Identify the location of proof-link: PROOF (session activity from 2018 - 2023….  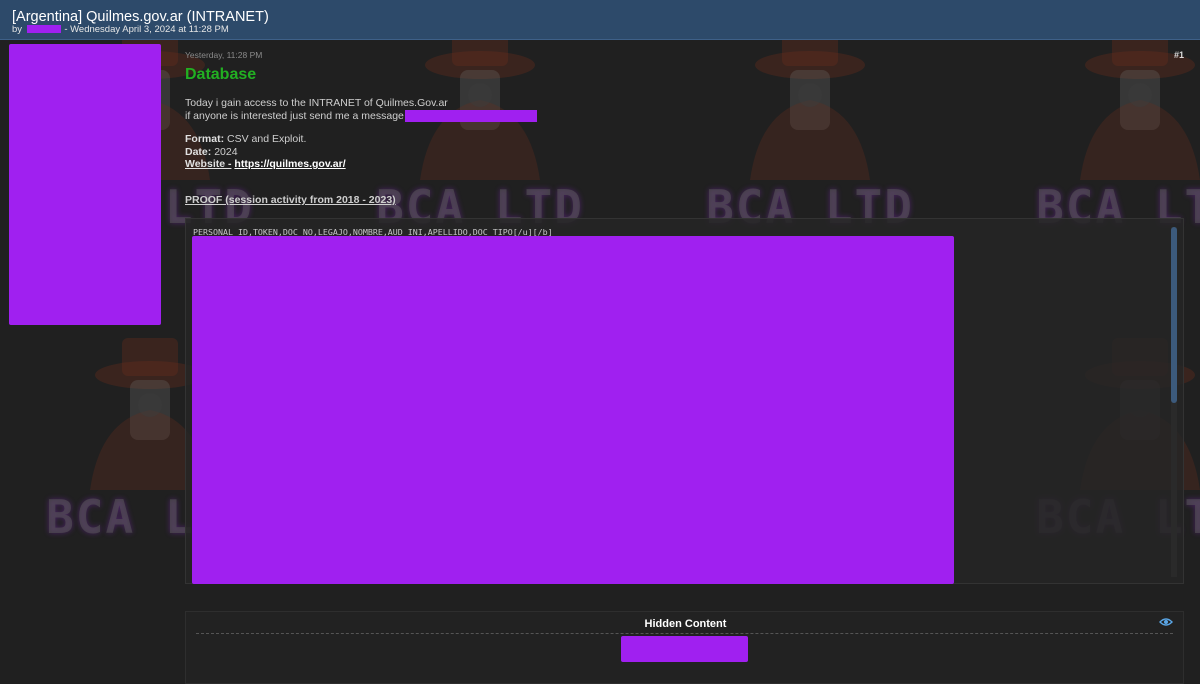
(290, 200).